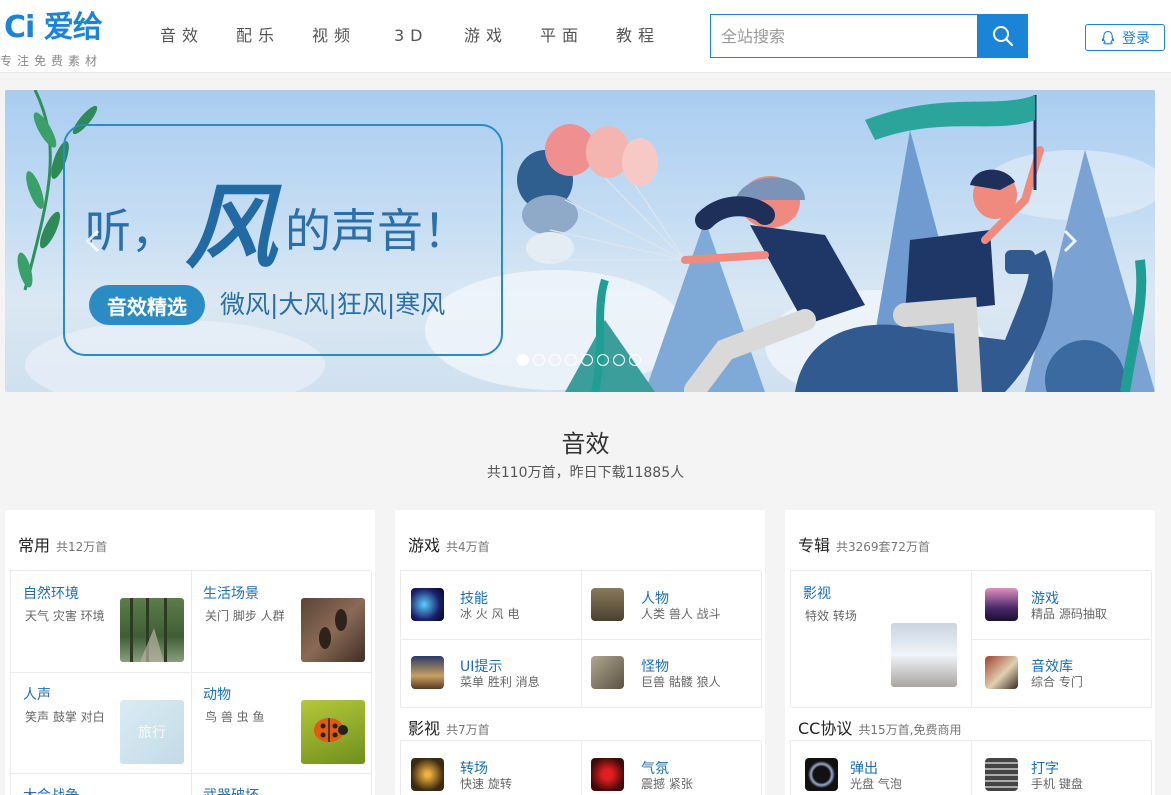 This screenshot has height=795, width=1171. What do you see at coordinates (152, 630) in the screenshot?
I see `nature-thumbnail` at bounding box center [152, 630].